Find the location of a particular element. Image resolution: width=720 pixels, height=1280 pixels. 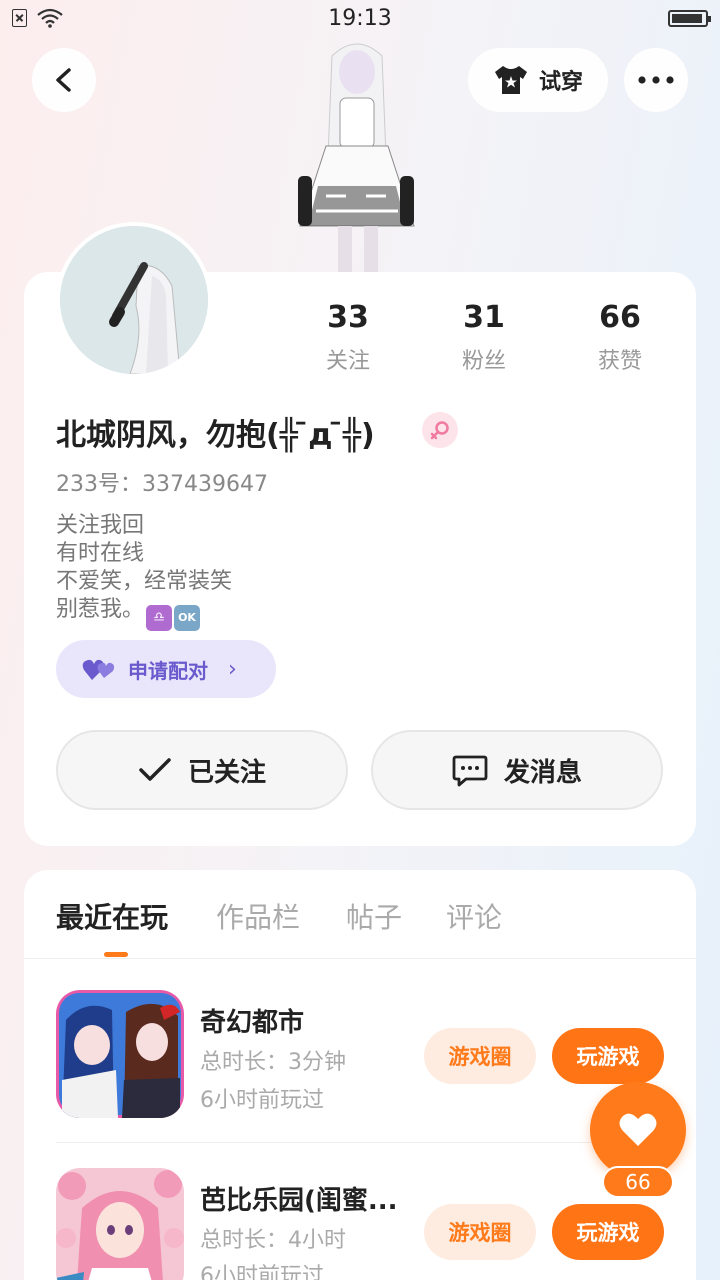

game-title: 奇幻都市 is located at coordinates (252, 1020).